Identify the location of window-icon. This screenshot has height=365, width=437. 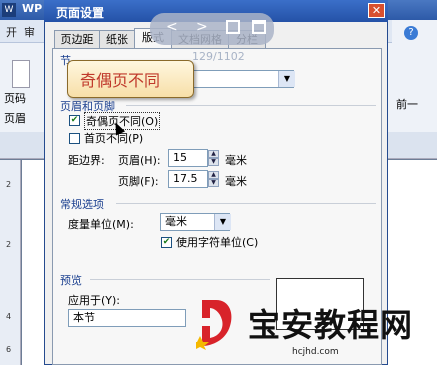
(259, 27).